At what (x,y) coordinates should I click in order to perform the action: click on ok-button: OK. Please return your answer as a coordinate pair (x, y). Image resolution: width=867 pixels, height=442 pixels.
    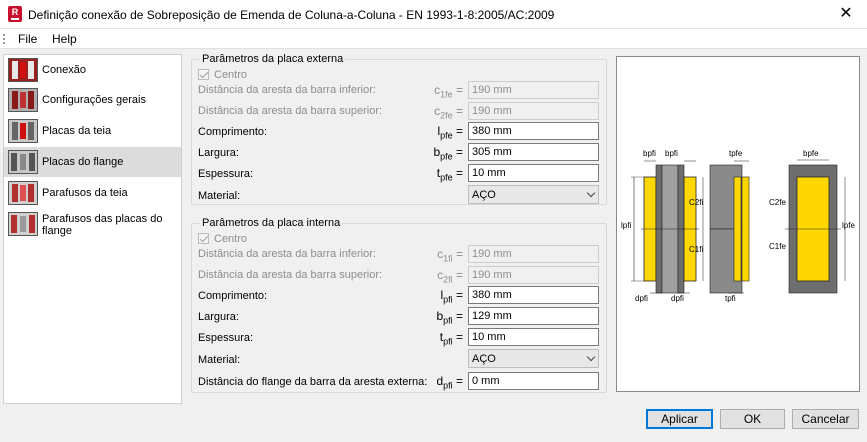
    Looking at the image, I should click on (752, 419).